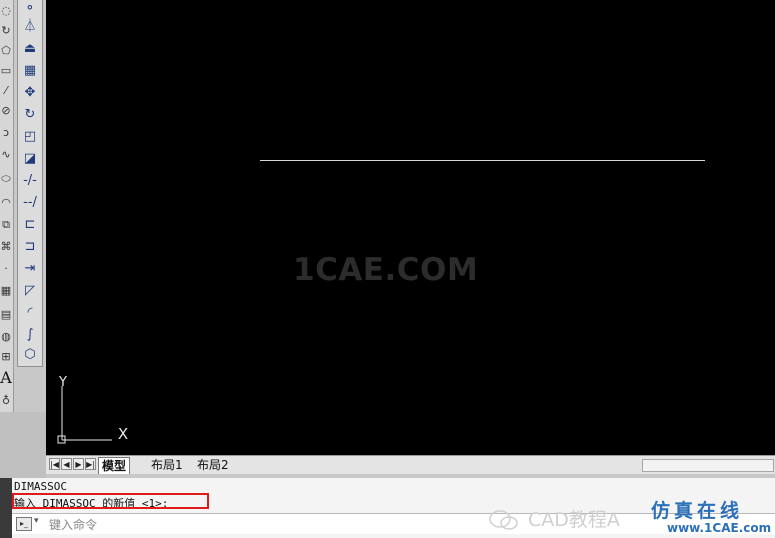 This screenshot has width=775, height=538. What do you see at coordinates (6, 224) in the screenshot?
I see `insert-block-icon: ⧉` at bounding box center [6, 224].